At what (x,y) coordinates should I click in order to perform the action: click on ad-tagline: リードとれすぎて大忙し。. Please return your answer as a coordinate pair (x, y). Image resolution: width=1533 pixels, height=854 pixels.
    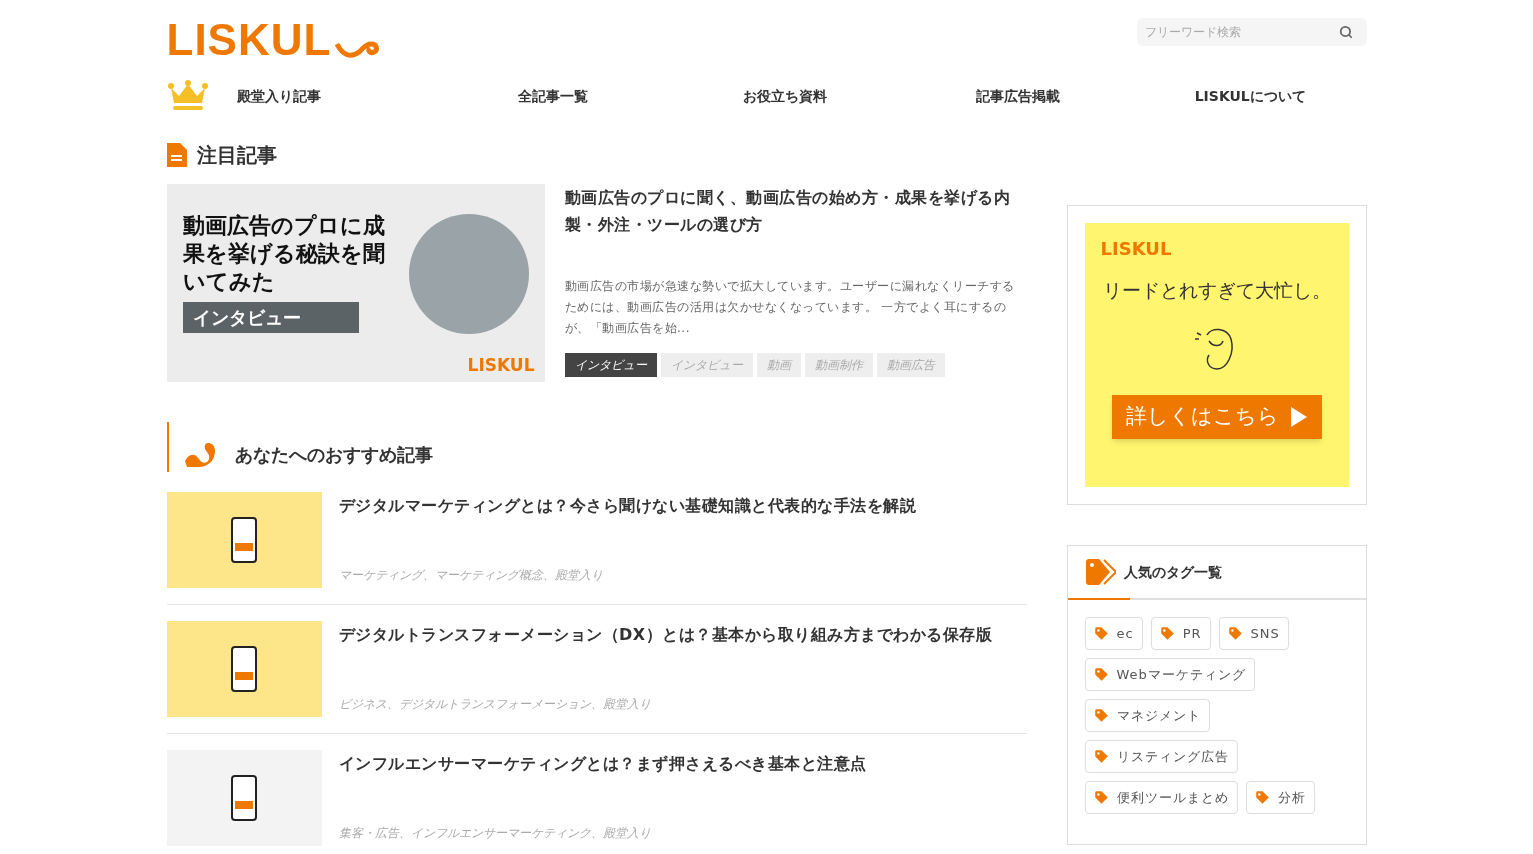
    Looking at the image, I should click on (1216, 290).